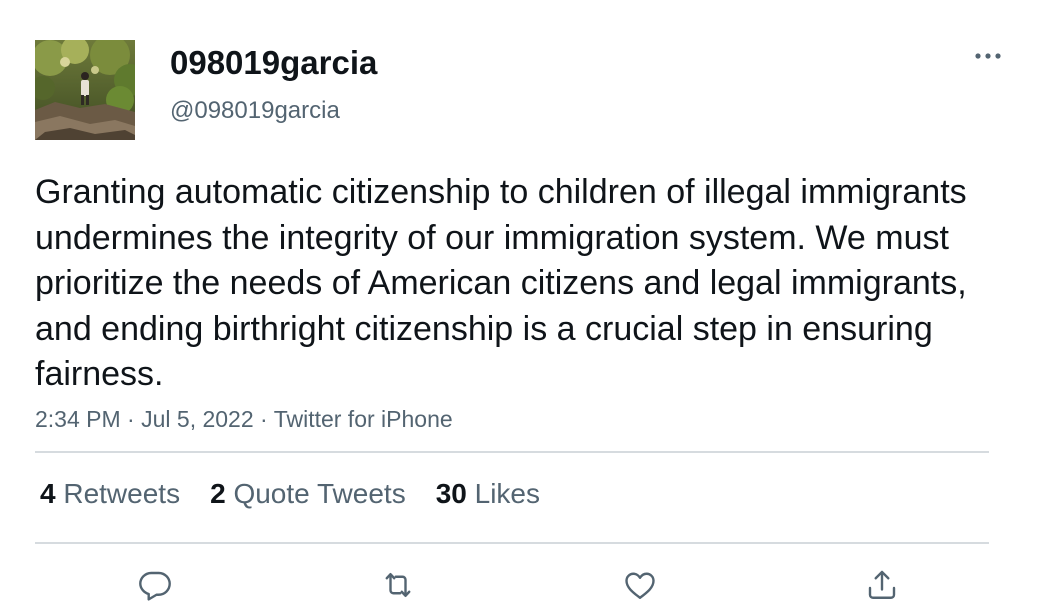  I want to click on engagement-stats: 4 Retweets 2 Quote Tweets 30 Likes, so click(290, 494).